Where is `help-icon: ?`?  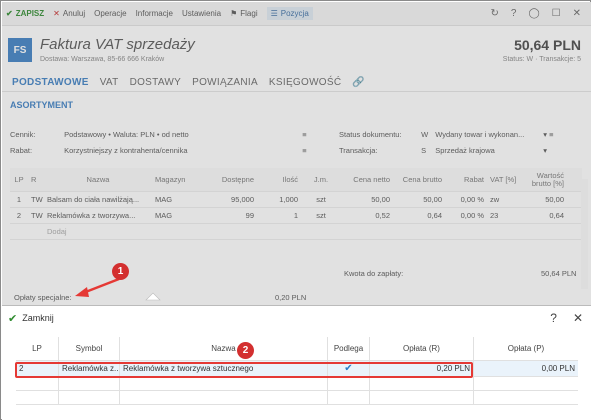
help-icon: ? is located at coordinates (553, 318).